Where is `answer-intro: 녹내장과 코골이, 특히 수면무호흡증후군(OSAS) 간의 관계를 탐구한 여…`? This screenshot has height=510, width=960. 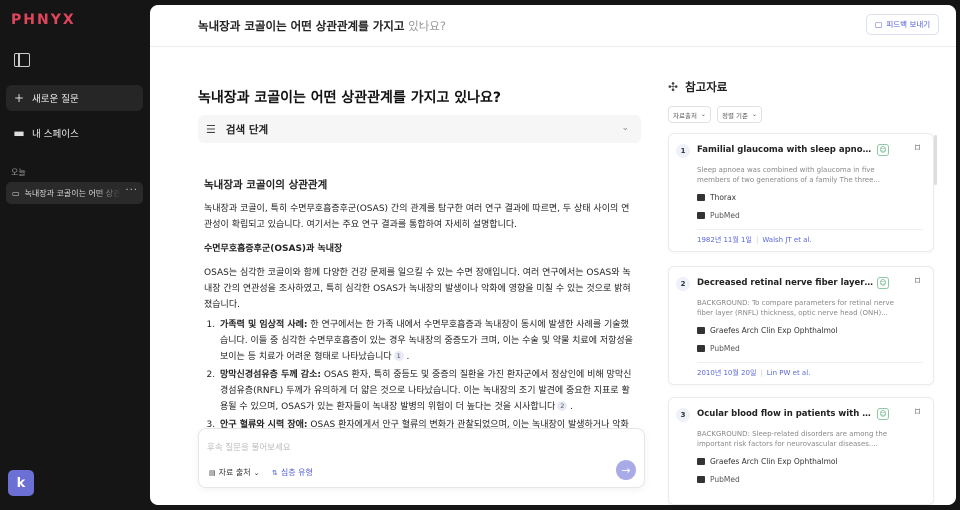
answer-intro: 녹내장과 코골이, 특히 수면무호흡증후군(OSAS) 간의 관계를 탐구한 여… is located at coordinates (417, 217).